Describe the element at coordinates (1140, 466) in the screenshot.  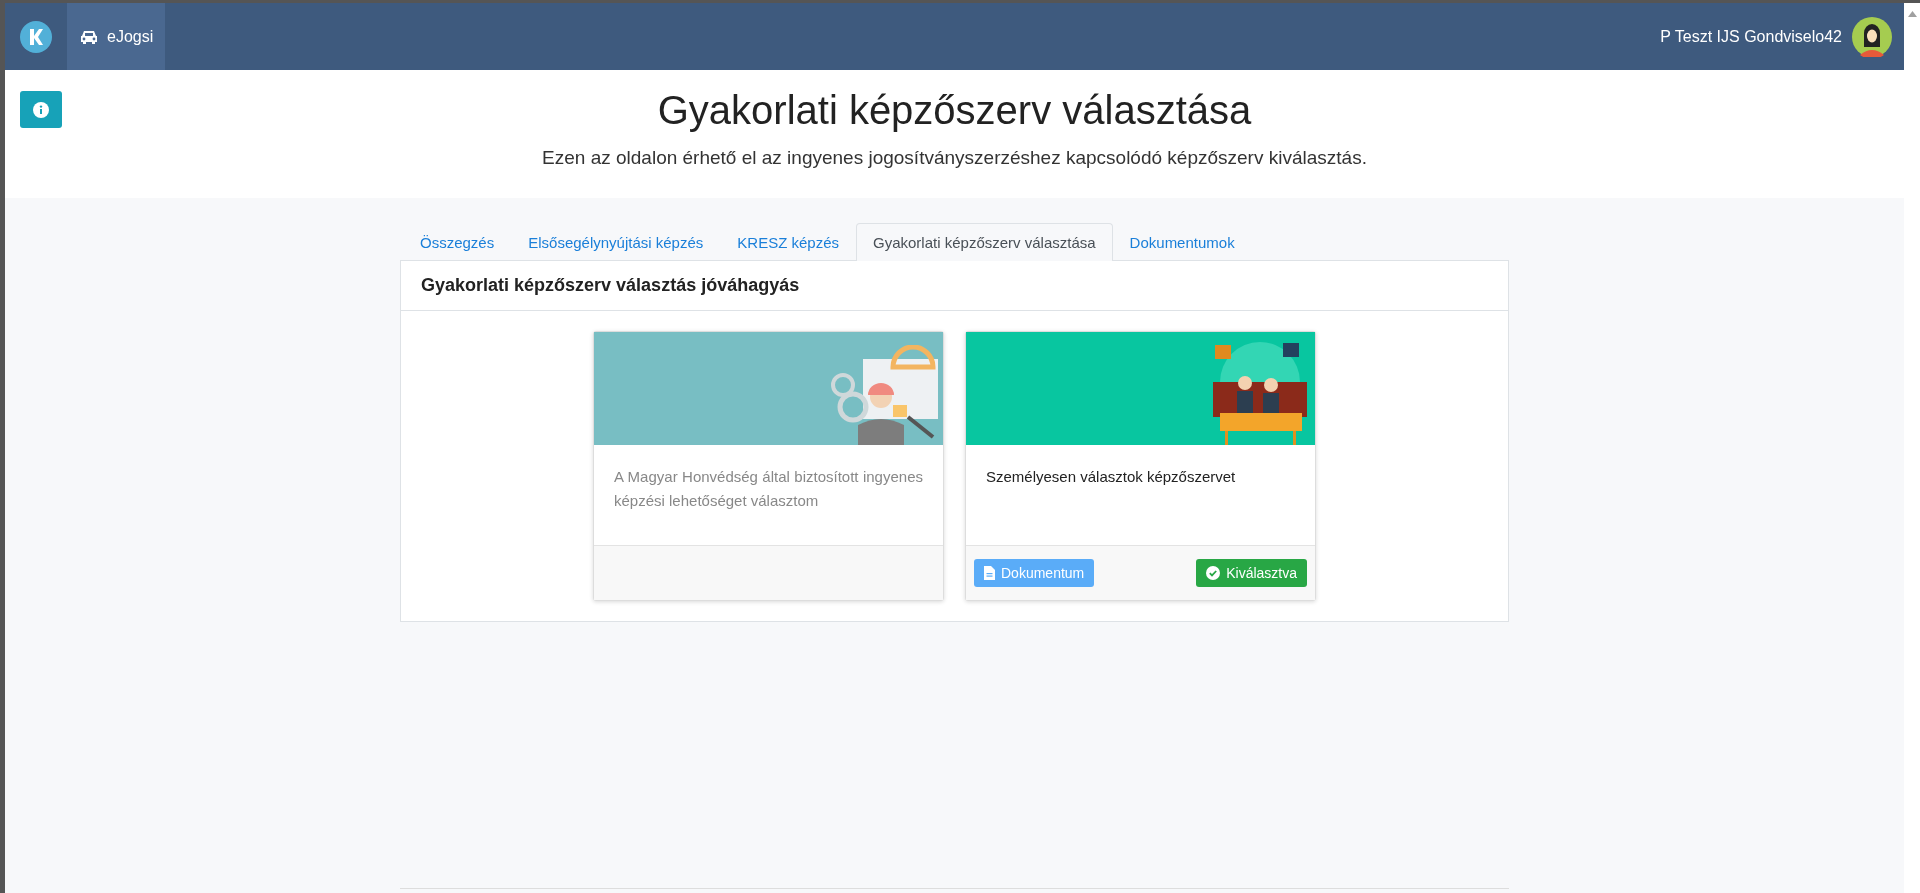
I see `option-card: Személyesen választok képzőszervet Dokumentum Kiválasztva` at that location.